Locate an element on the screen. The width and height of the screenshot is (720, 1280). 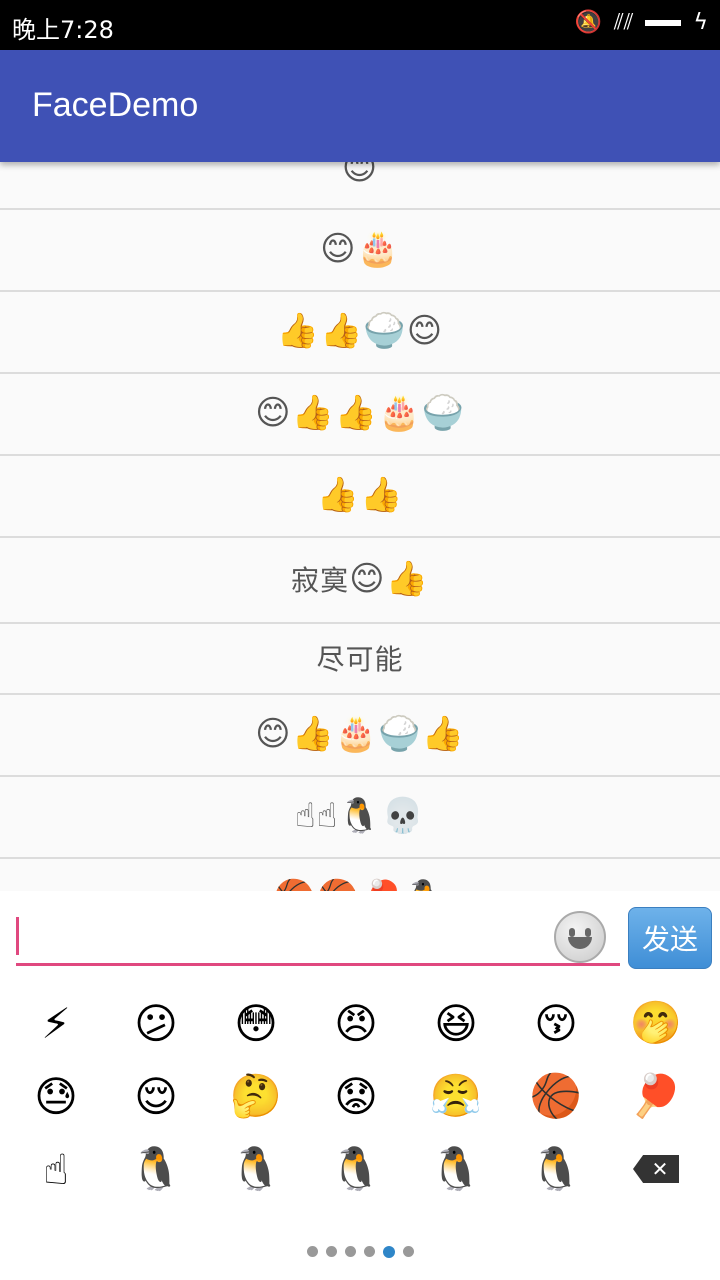
backspace-button: ✕ is located at coordinates (656, 1169).